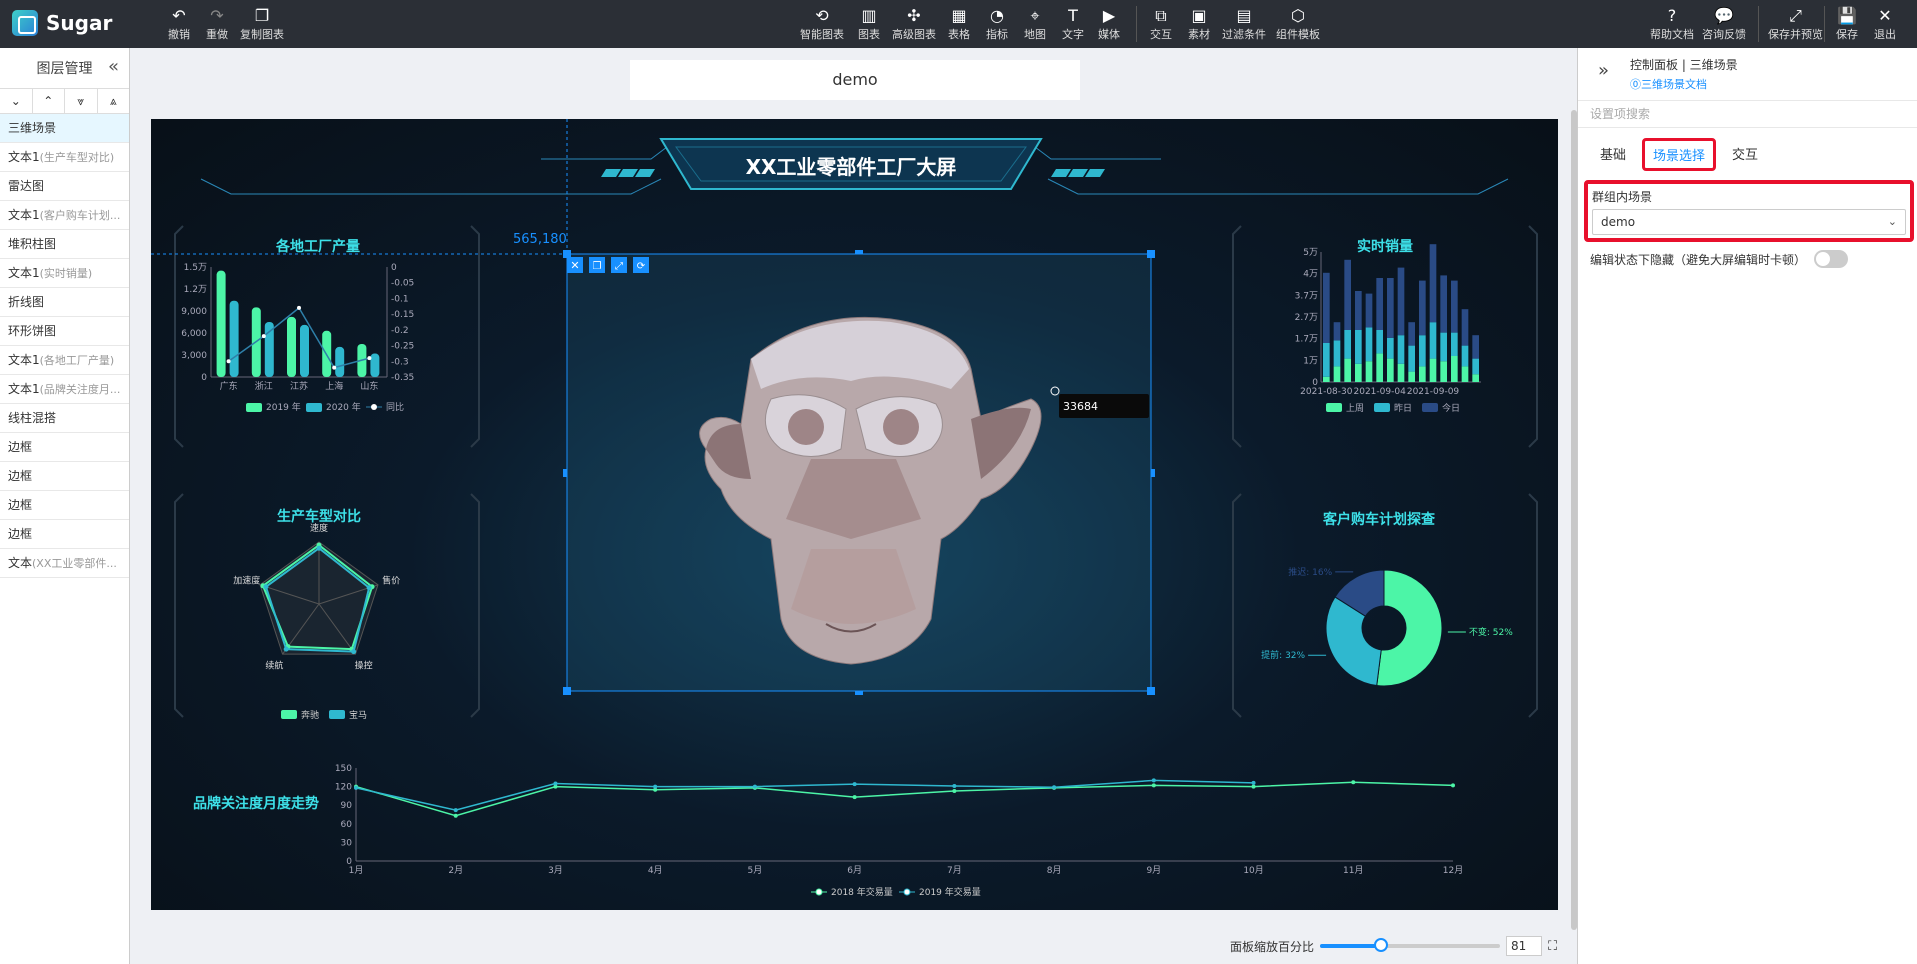  What do you see at coordinates (32, 128) in the screenshot?
I see `layer-name: 三维场景` at bounding box center [32, 128].